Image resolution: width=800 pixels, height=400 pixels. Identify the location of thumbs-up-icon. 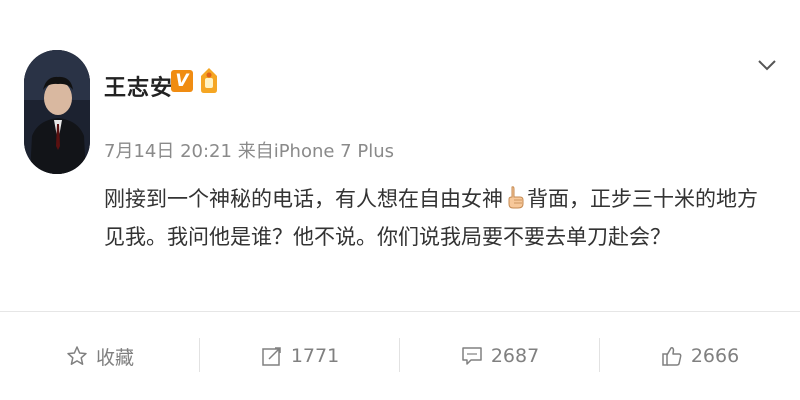
(672, 356).